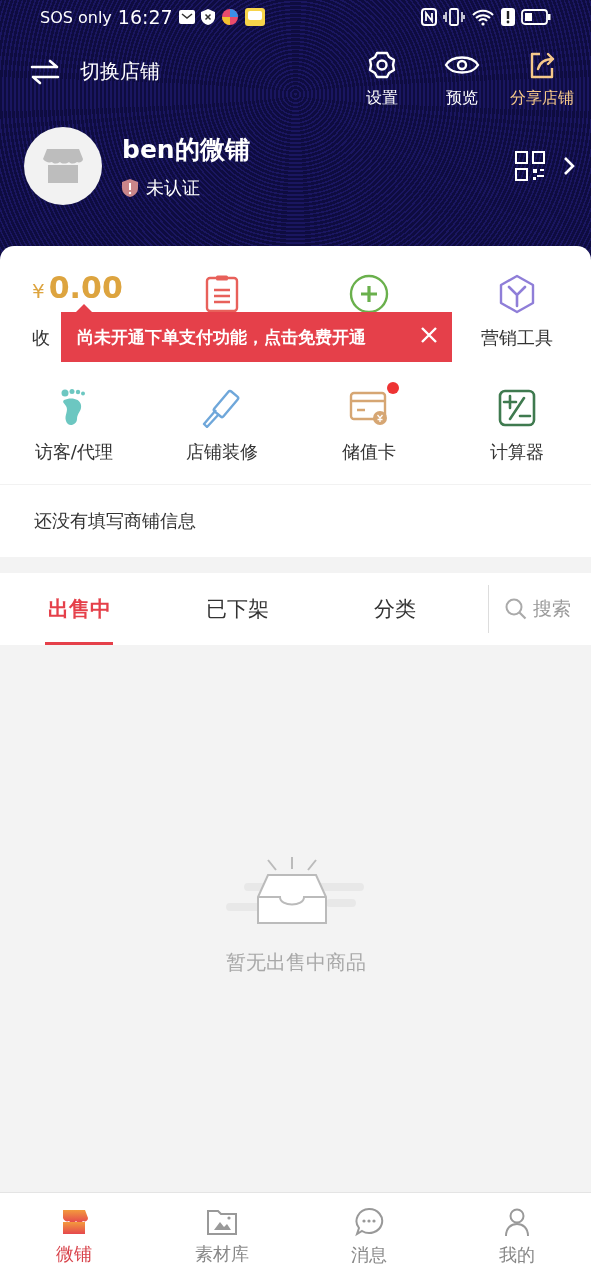 The image size is (591, 1280). I want to click on qr-code-icon, so click(530, 166).